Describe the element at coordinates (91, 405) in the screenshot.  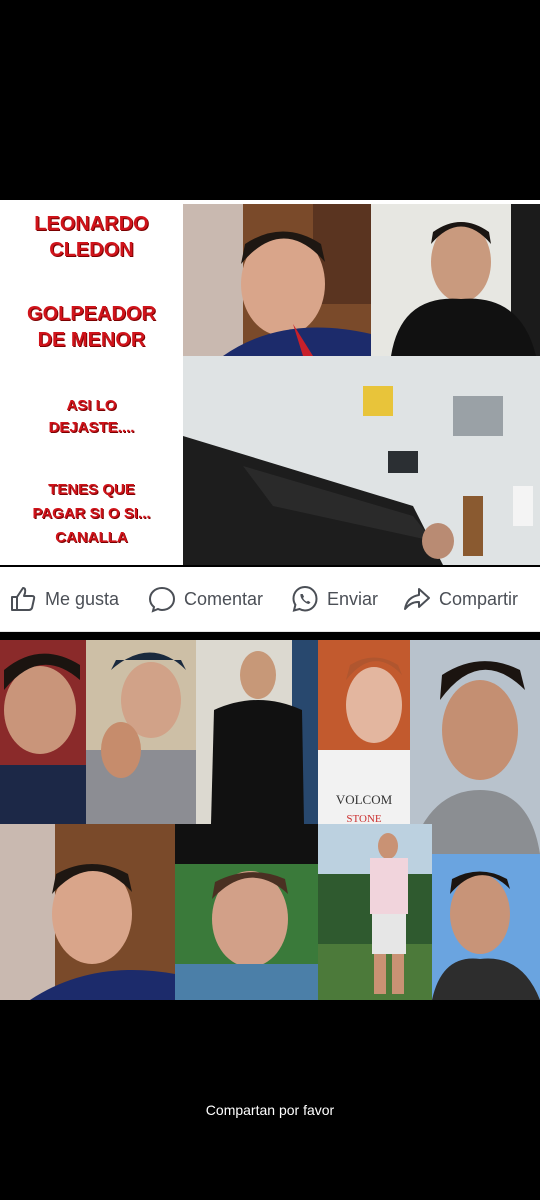
I see `post-line-3: ASI LO` at that location.